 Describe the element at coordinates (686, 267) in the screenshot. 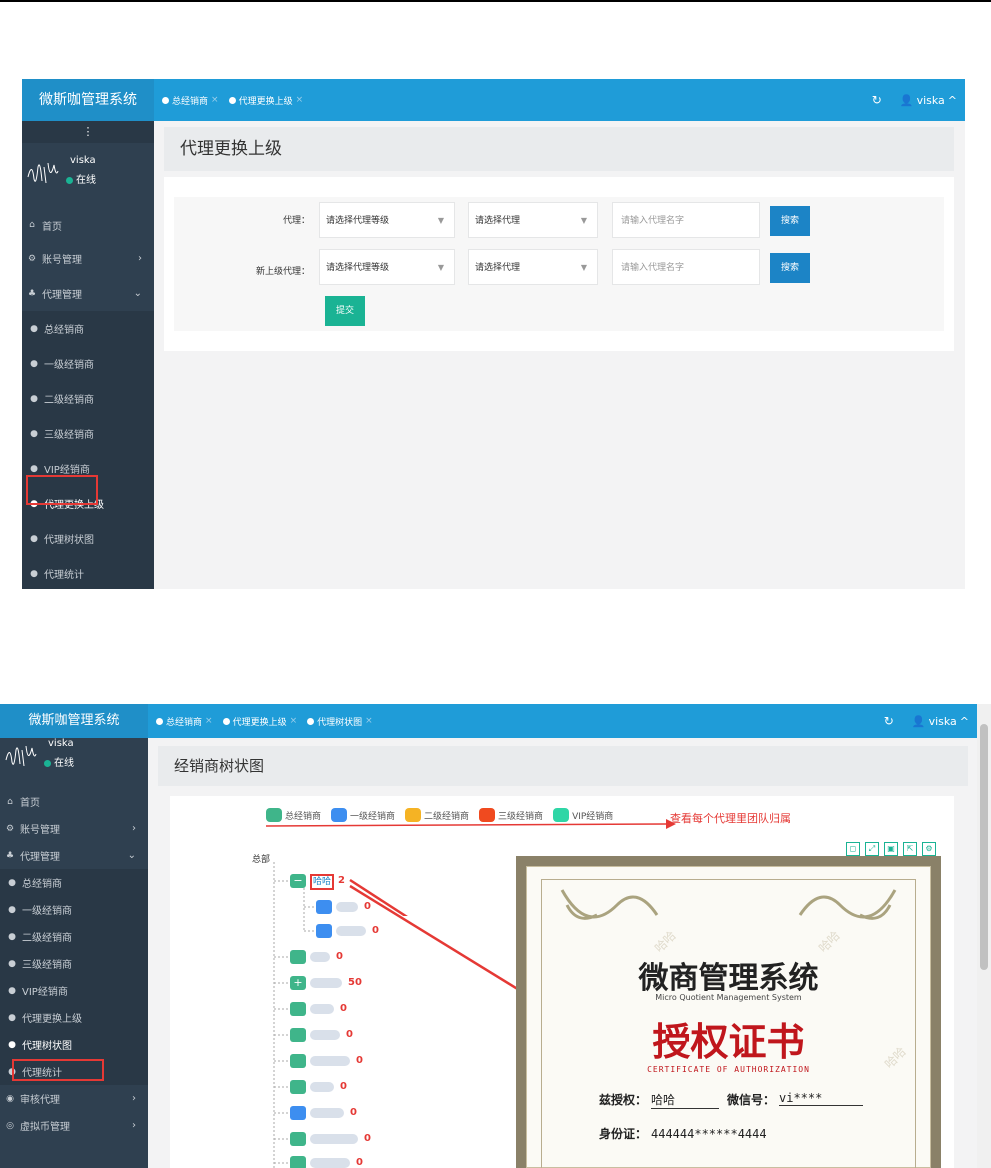

I see `superior-name-input: 请输入代理名字` at that location.